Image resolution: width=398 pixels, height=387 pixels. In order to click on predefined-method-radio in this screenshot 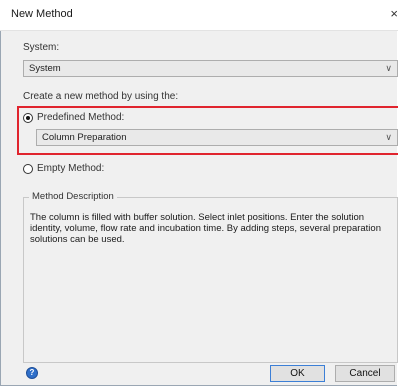, I will do `click(28, 118)`.